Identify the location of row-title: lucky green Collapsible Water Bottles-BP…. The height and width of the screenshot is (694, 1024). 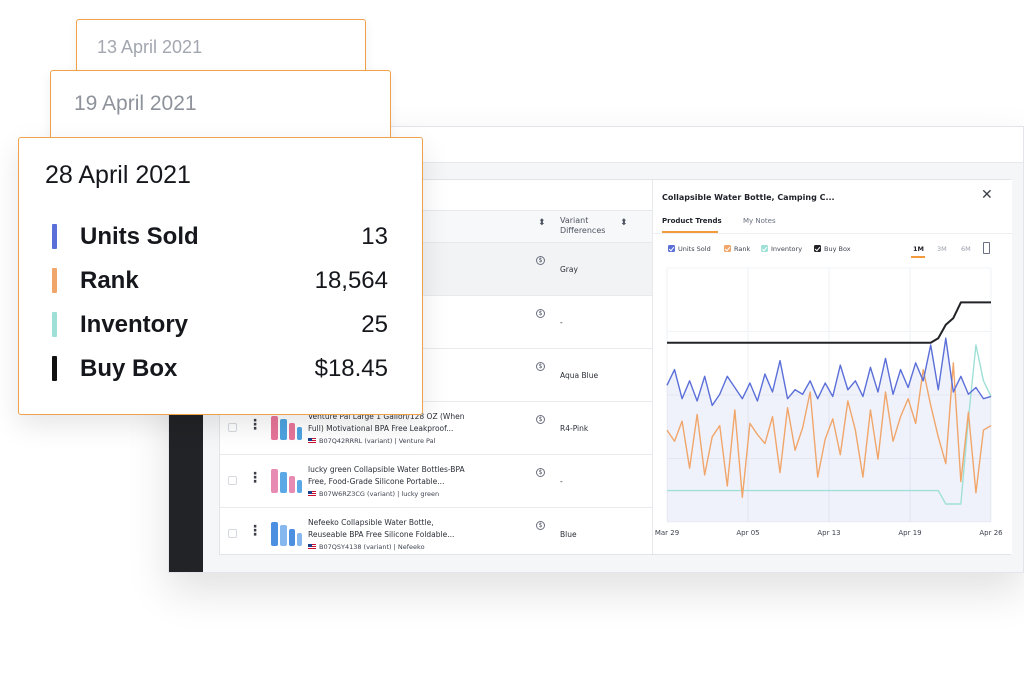
(403, 475).